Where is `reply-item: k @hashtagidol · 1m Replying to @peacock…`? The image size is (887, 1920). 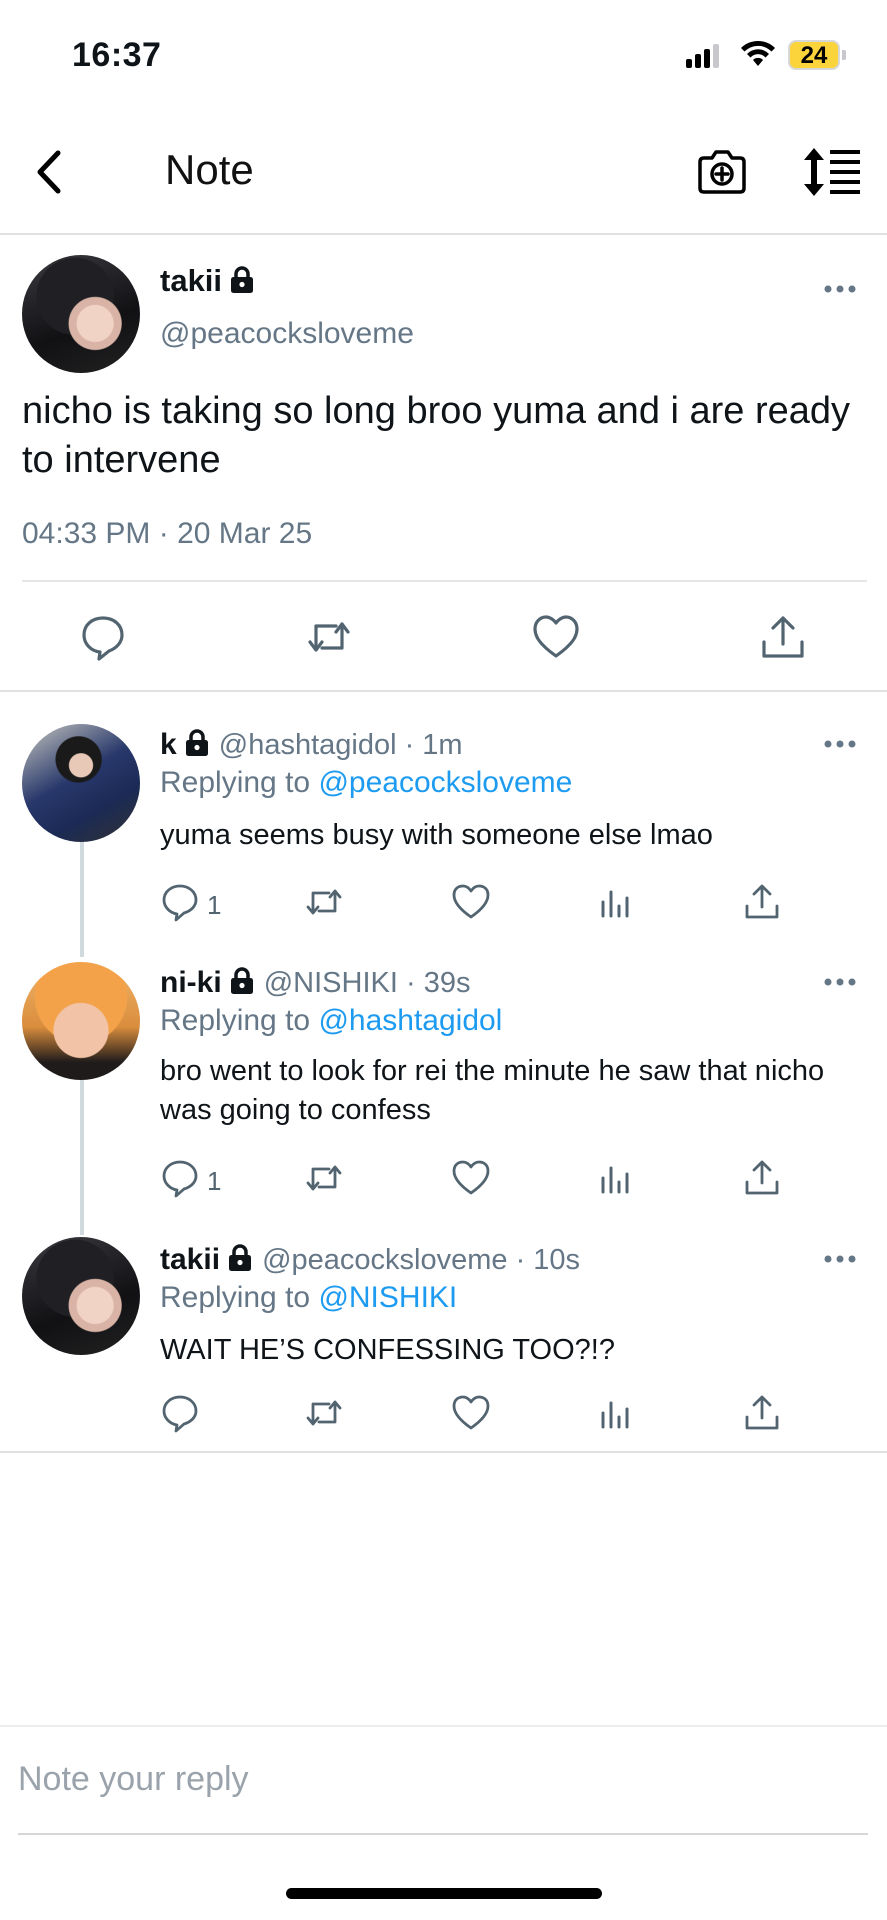
reply-item: k @hashtagidol · 1m Replying to @peacock… is located at coordinates (443, 827).